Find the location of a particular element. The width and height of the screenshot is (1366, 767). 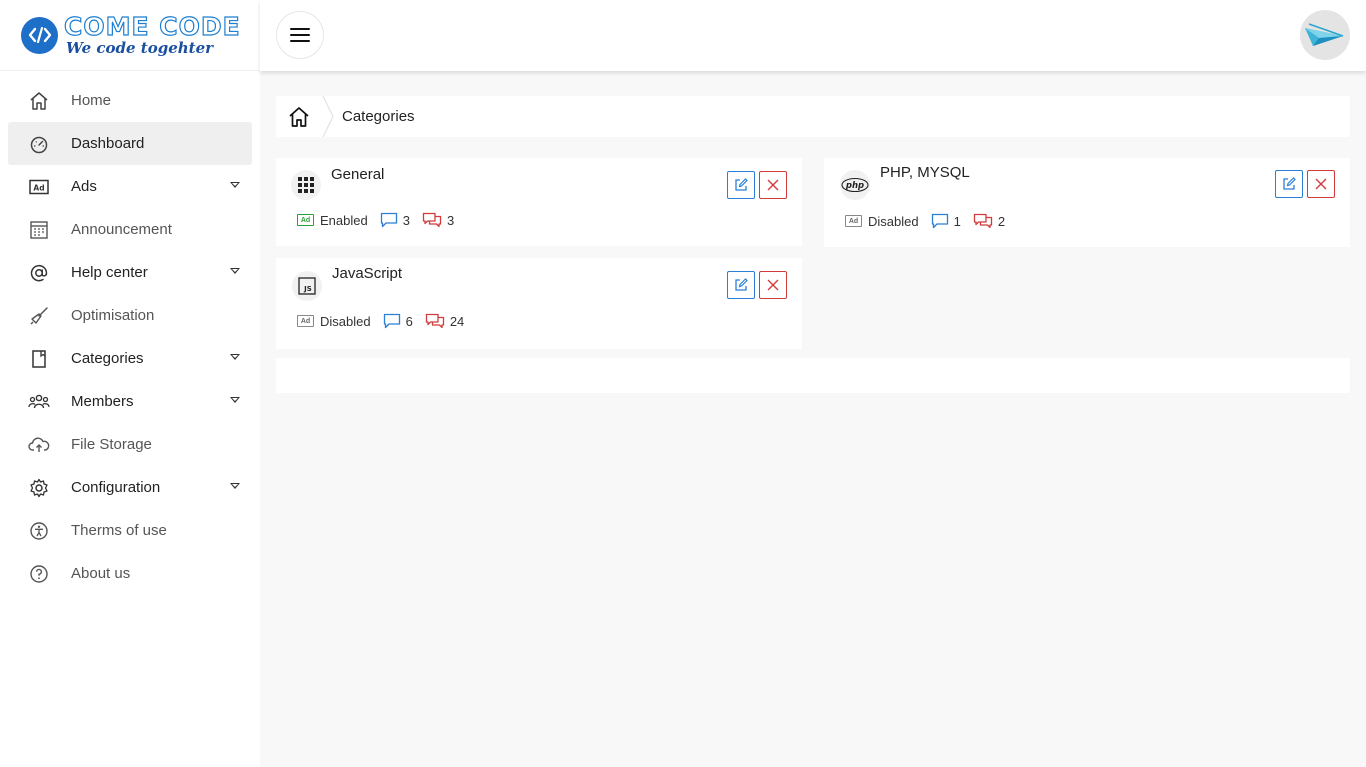

js-icon: JS is located at coordinates (307, 286).